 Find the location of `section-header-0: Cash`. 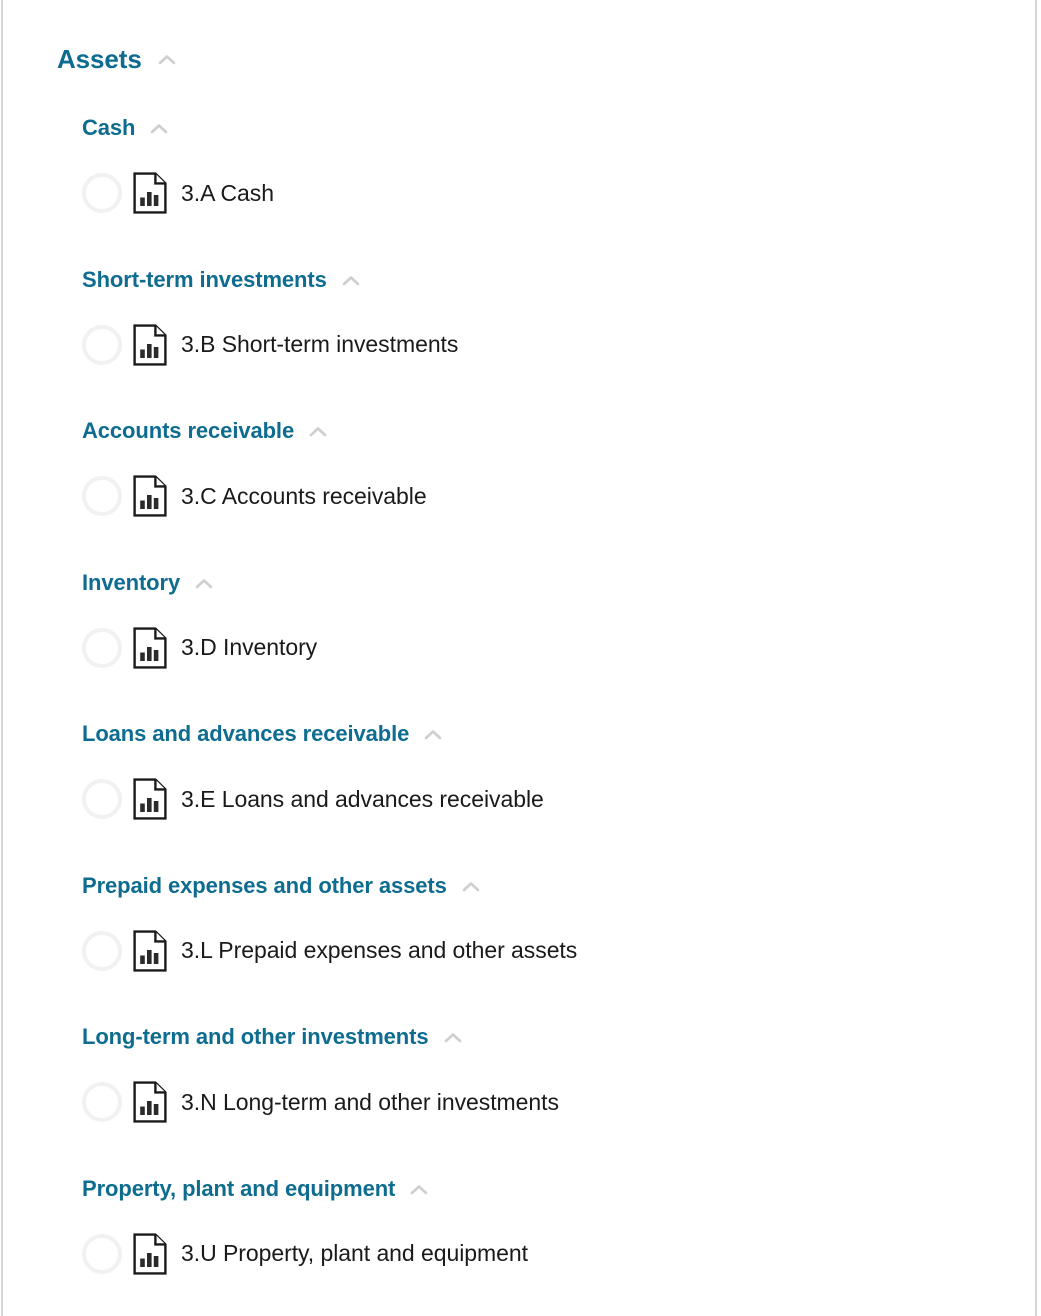

section-header-0: Cash is located at coordinates (557, 128).